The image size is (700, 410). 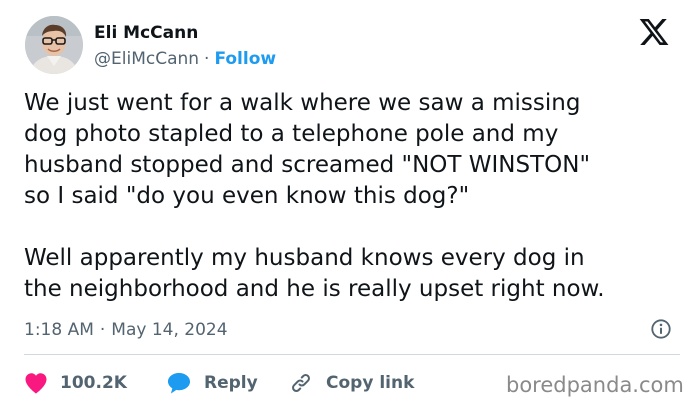 What do you see at coordinates (59, 330) in the screenshot?
I see `tweet-time: 1:18 AM` at bounding box center [59, 330].